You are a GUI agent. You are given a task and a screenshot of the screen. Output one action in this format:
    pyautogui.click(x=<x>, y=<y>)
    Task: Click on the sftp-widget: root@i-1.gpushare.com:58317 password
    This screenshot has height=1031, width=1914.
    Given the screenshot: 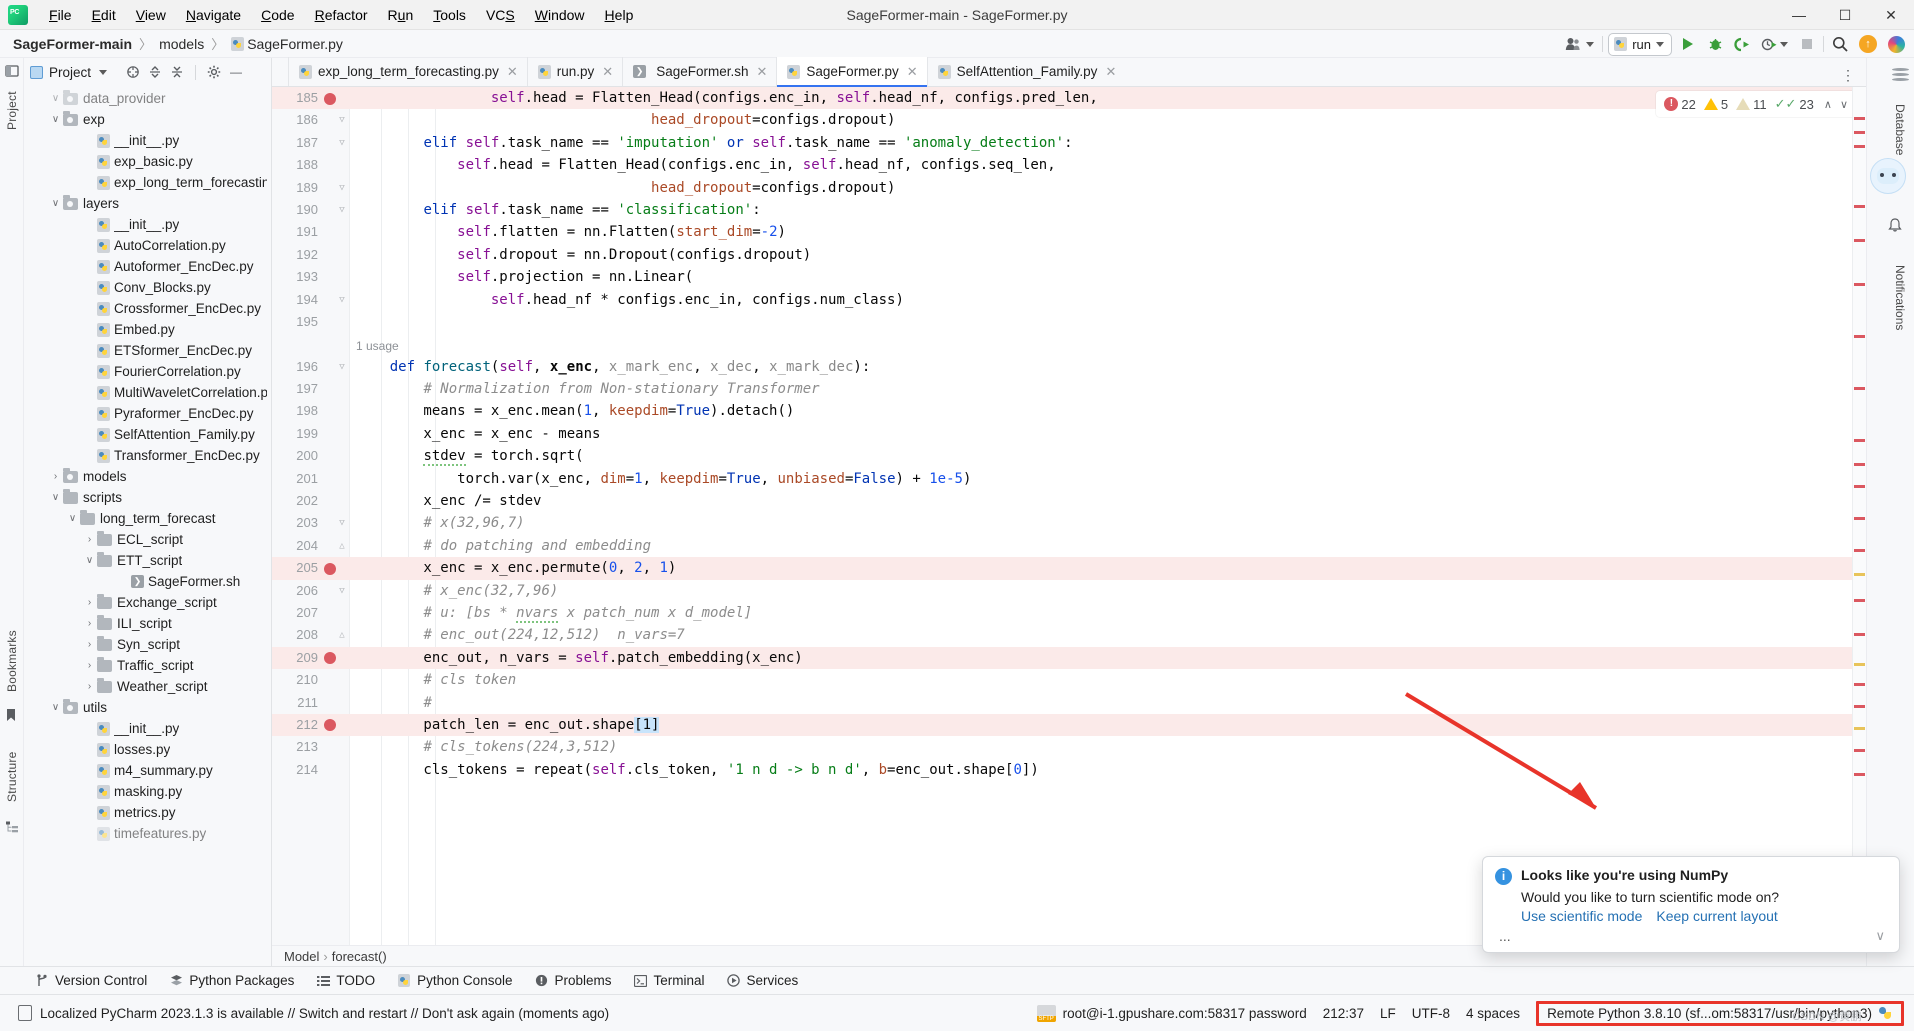 What is the action you would take?
    pyautogui.click(x=1171, y=1013)
    